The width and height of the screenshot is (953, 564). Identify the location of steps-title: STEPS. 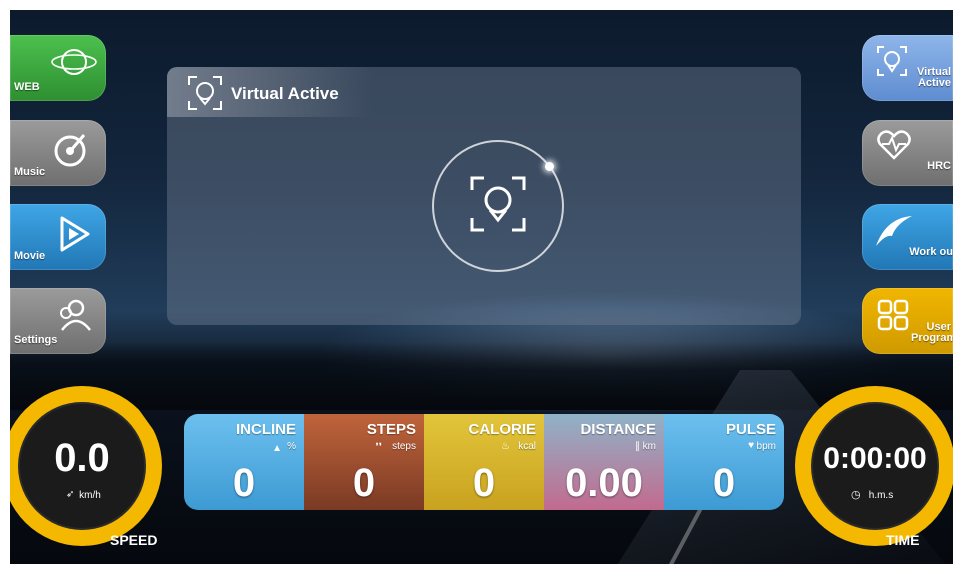
(391, 429).